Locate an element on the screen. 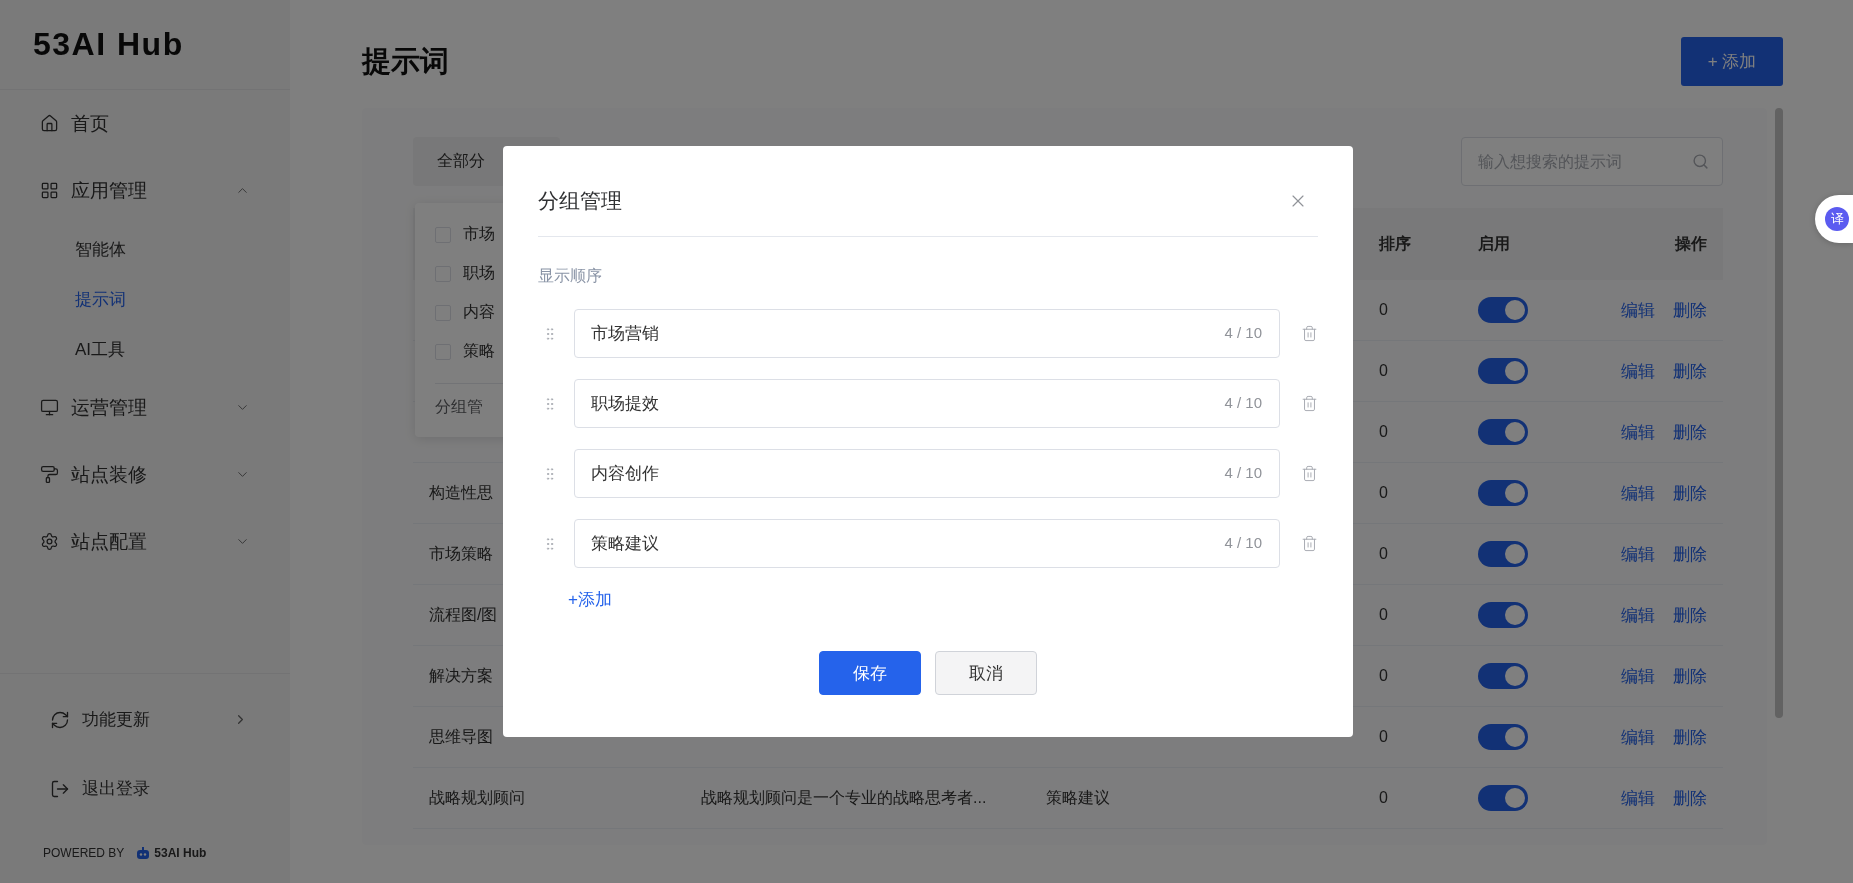 The image size is (1853, 883). table-cell-text: 构造性思 is located at coordinates (461, 492).